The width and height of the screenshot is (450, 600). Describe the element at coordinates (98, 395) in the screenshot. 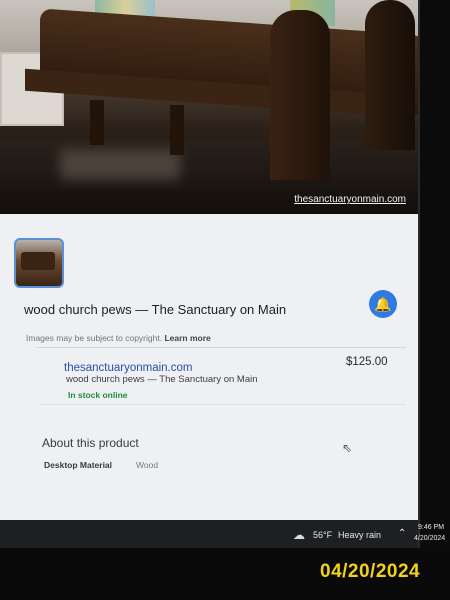

I see `stock-status: In stock online` at that location.